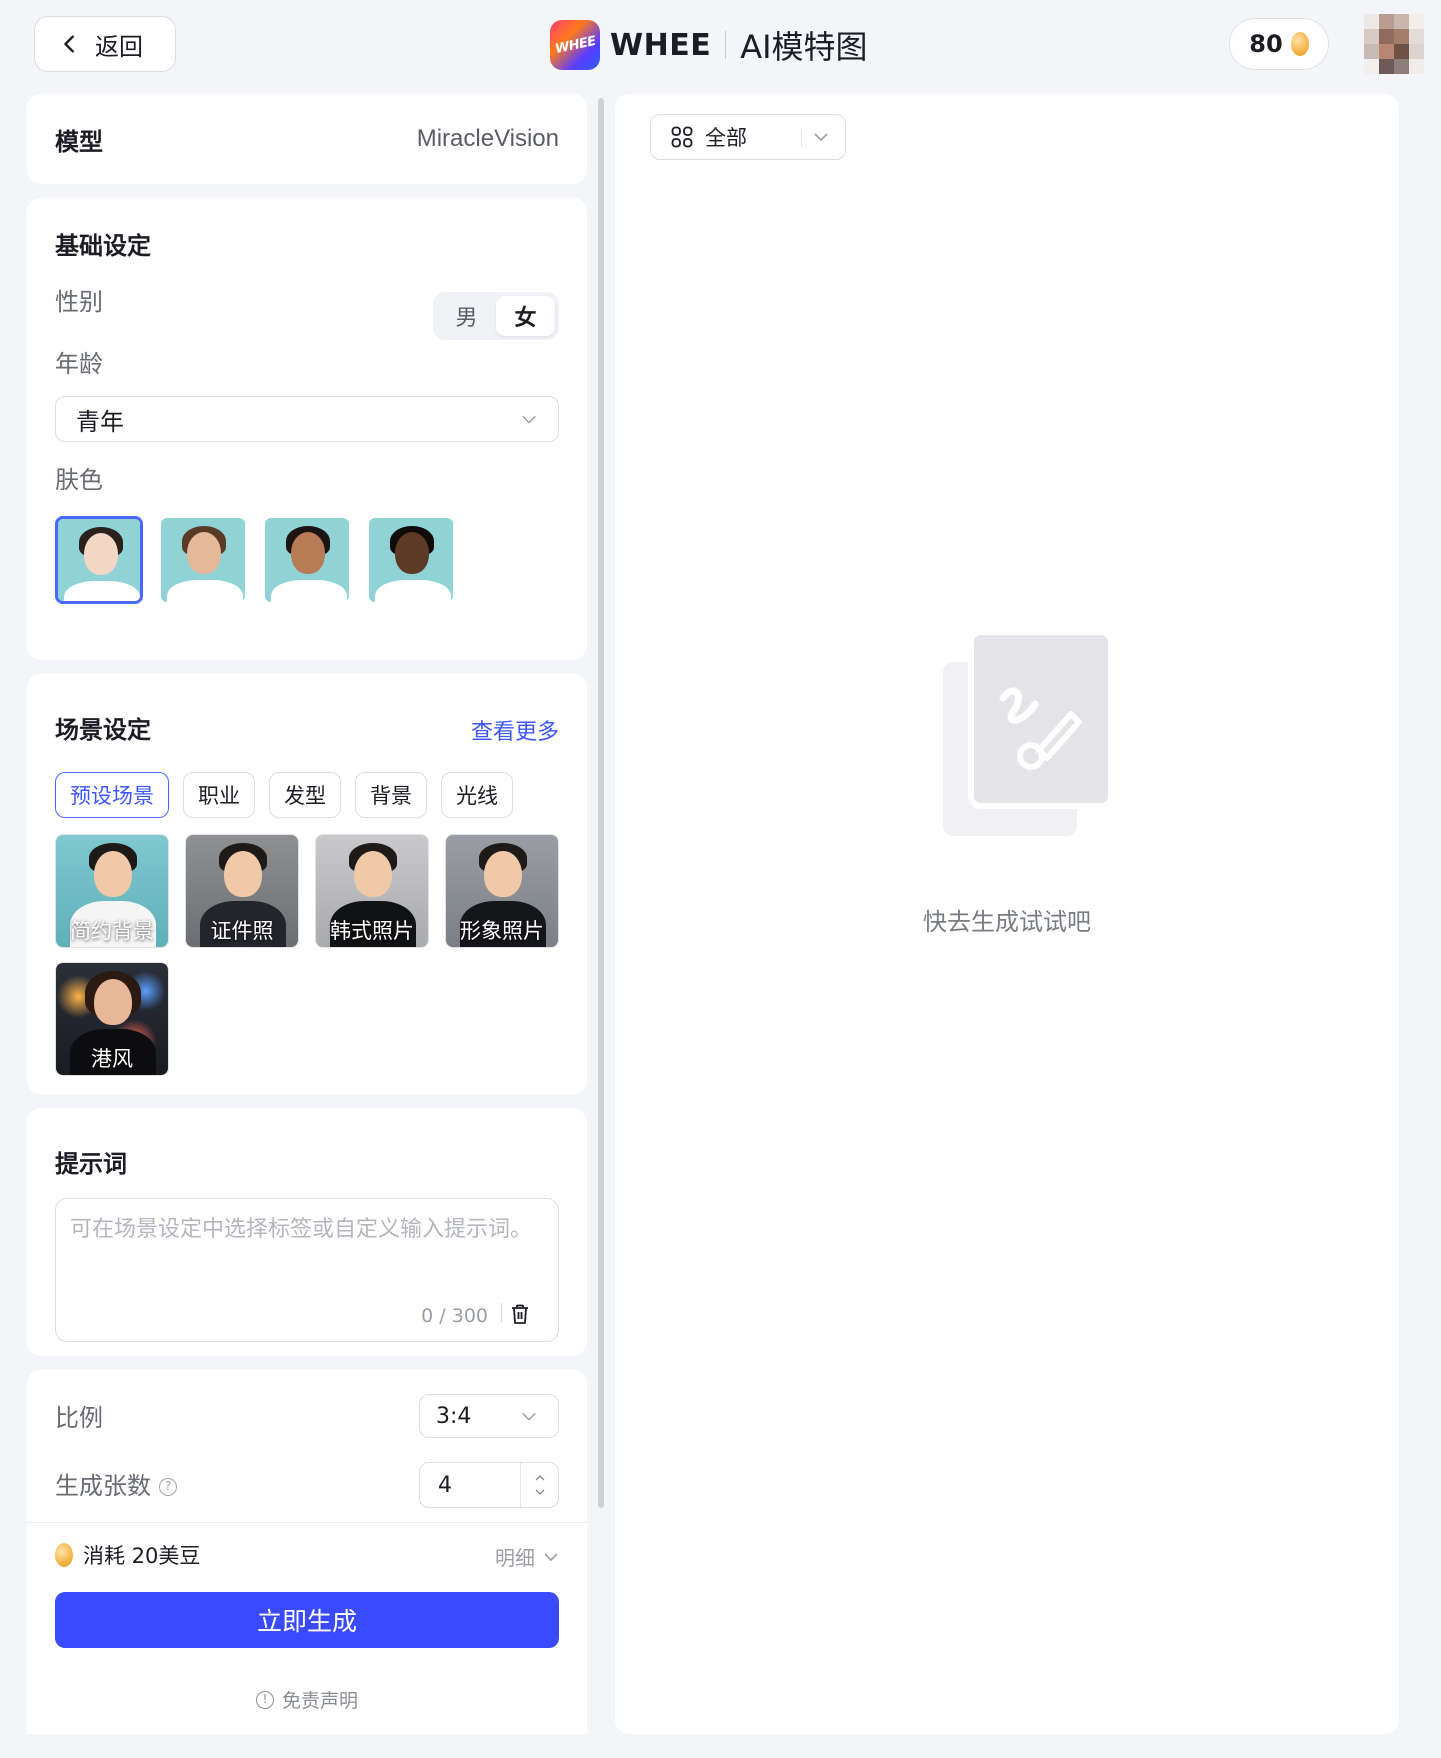 The width and height of the screenshot is (1441, 1758). Describe the element at coordinates (103, 1486) in the screenshot. I see `count-label: 生成张数` at that location.